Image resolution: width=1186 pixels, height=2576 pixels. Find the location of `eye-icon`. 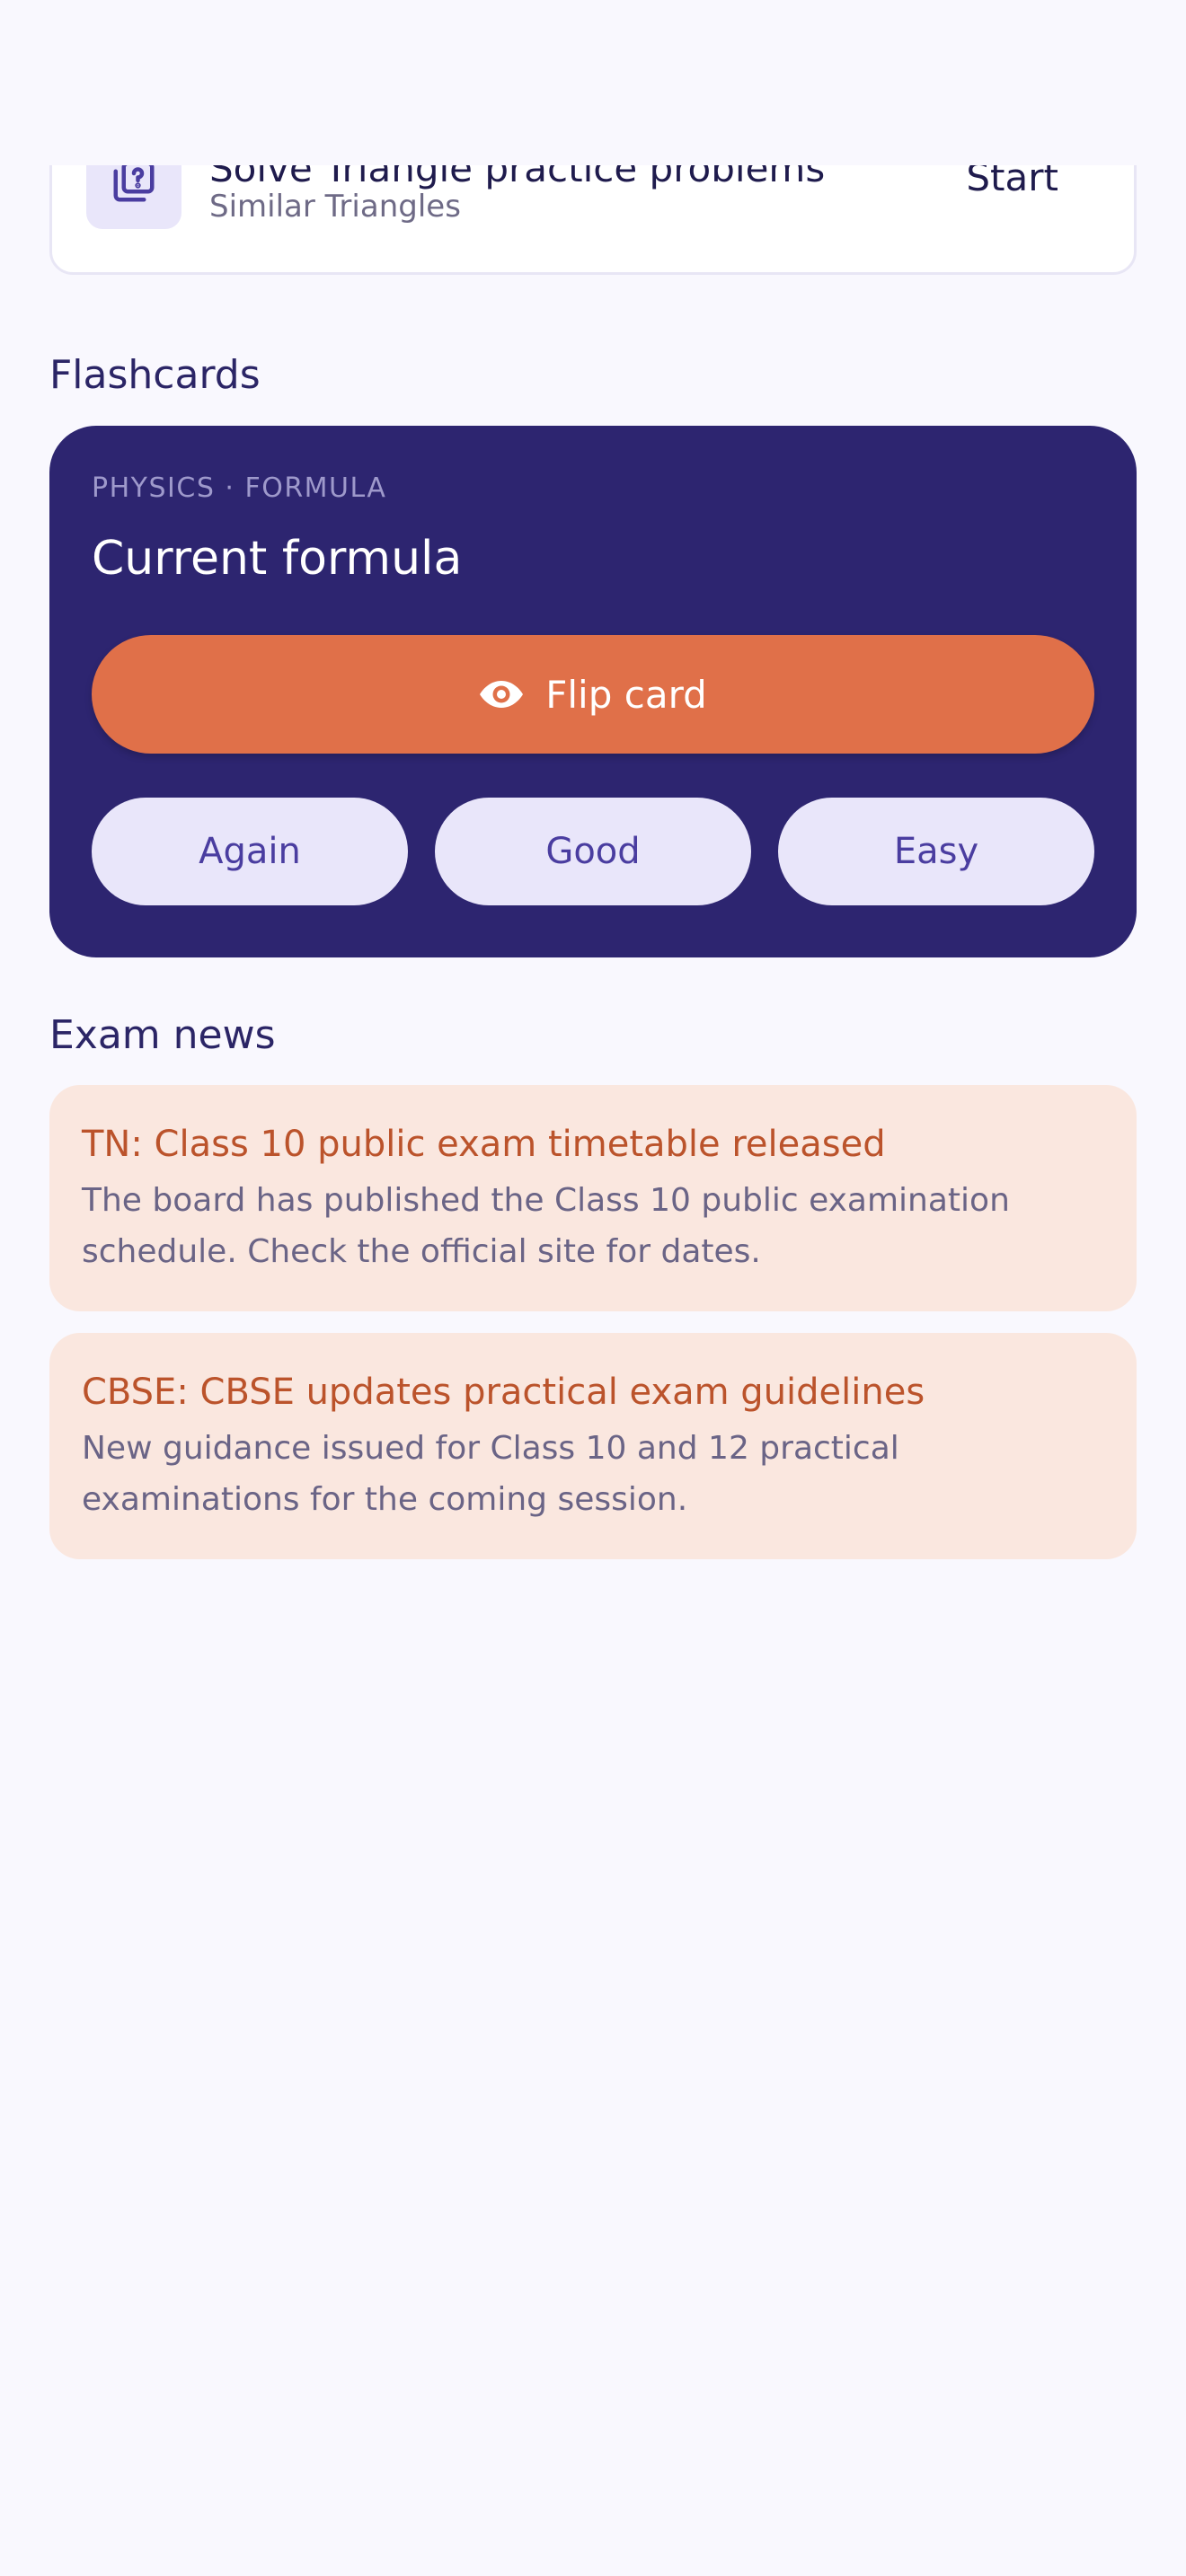

eye-icon is located at coordinates (501, 694).